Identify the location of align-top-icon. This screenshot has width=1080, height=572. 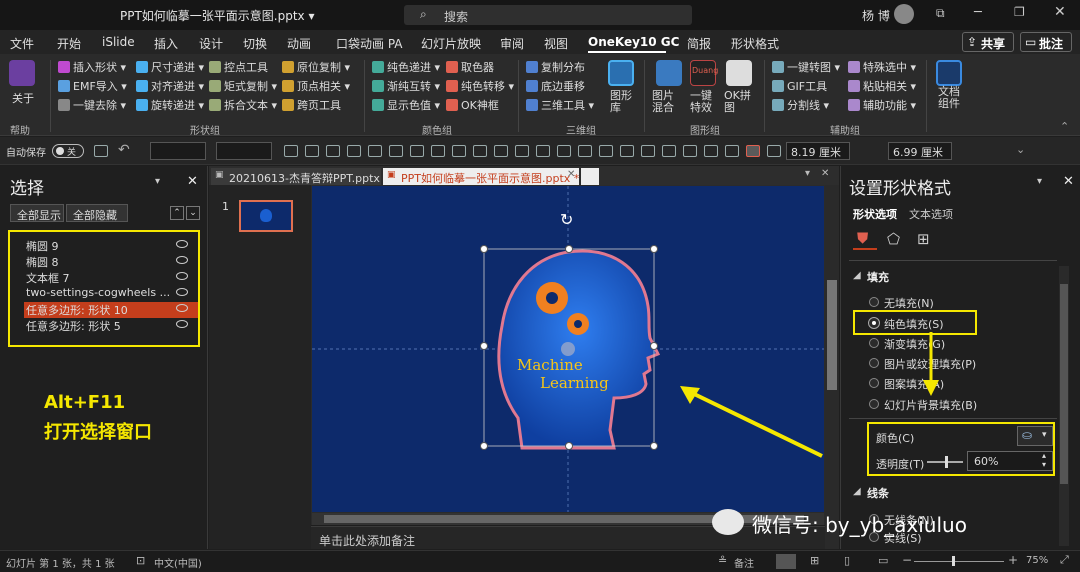
(354, 151).